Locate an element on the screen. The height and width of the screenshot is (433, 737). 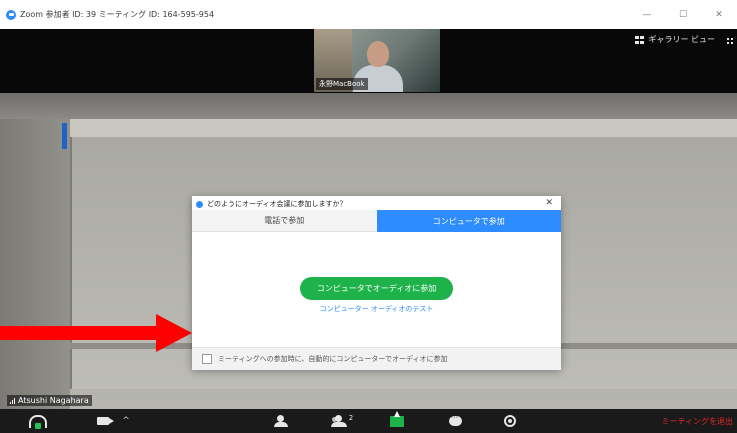
dialog-title: どのようにオーディオ会議に参加しますか？ is located at coordinates (277, 204).